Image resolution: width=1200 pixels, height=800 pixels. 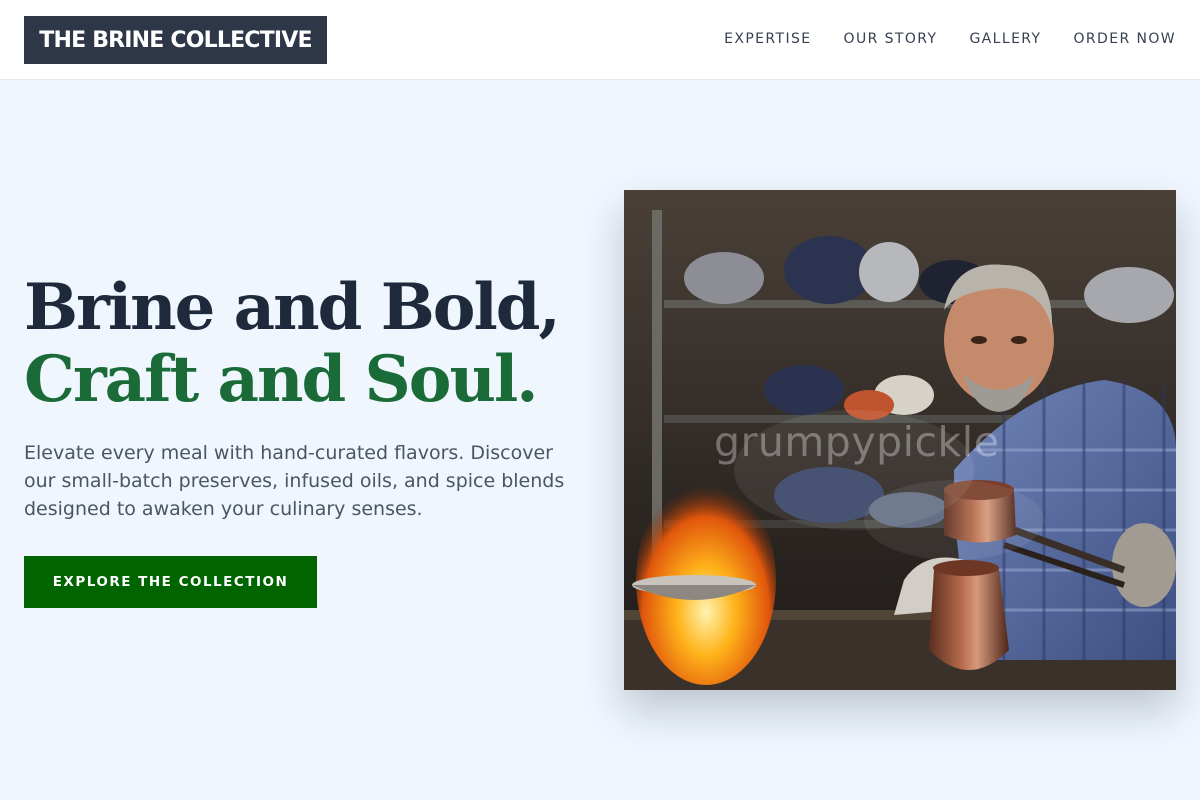 What do you see at coordinates (857, 442) in the screenshot?
I see `image-watermark: grumpypickle` at bounding box center [857, 442].